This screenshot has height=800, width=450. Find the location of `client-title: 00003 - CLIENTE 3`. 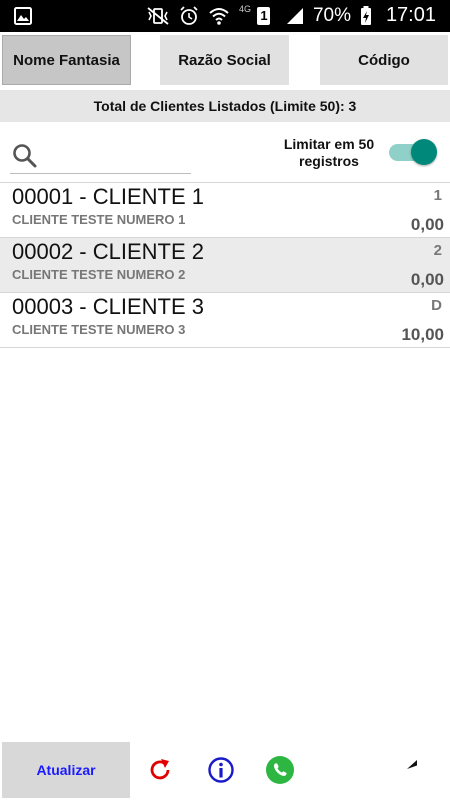

client-title: 00003 - CLIENTE 3 is located at coordinates (108, 306).